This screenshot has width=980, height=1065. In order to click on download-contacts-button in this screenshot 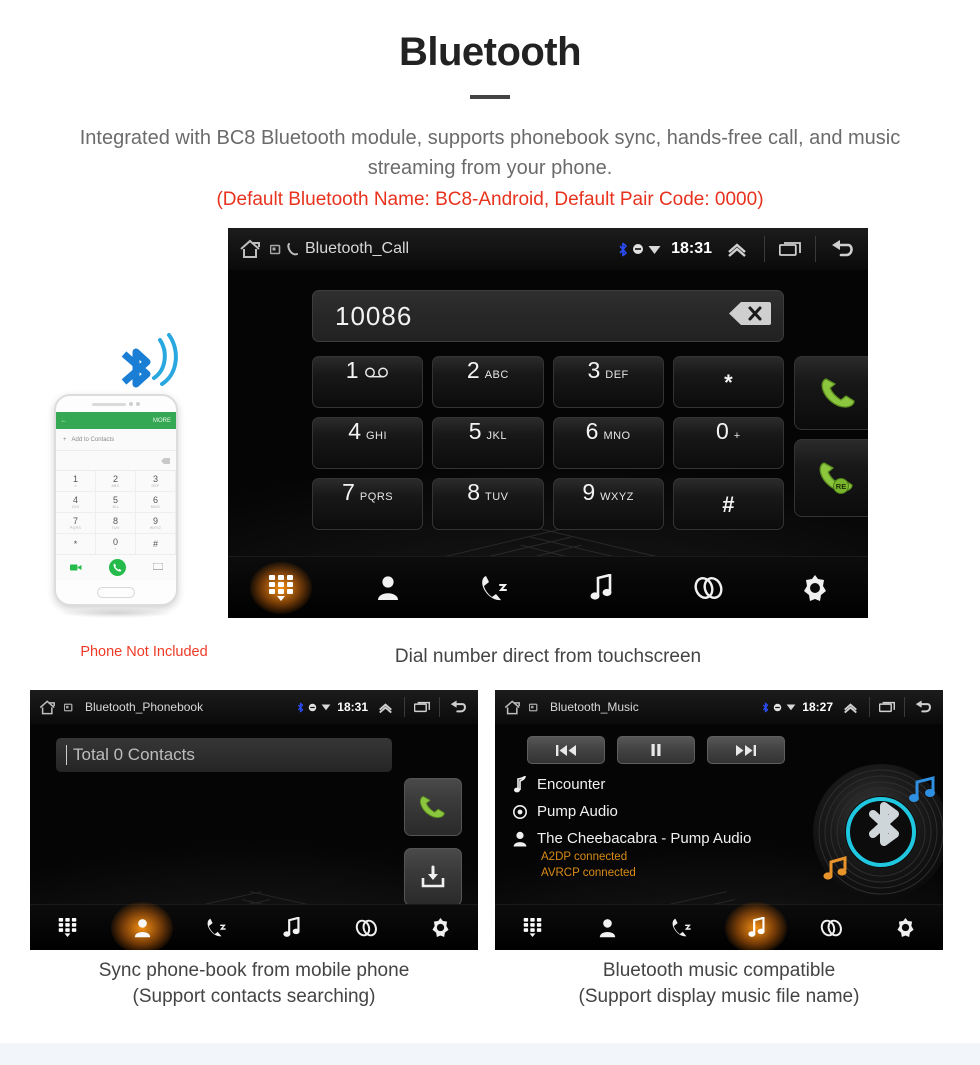, I will do `click(433, 877)`.